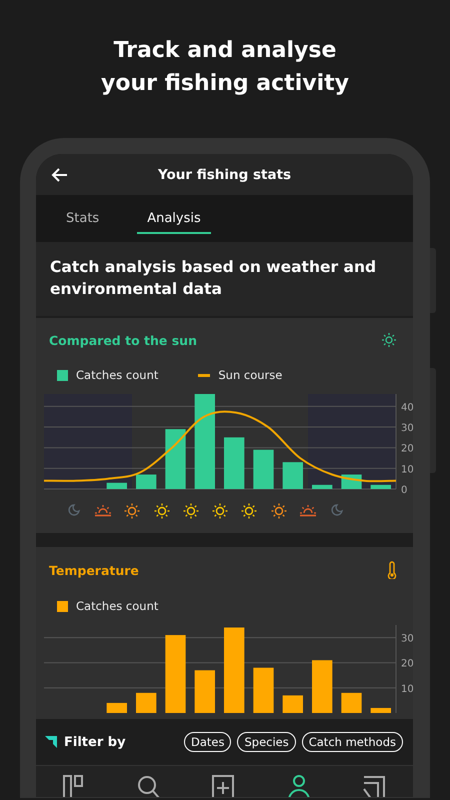 The width and height of the screenshot is (450, 800). Describe the element at coordinates (225, 67) in the screenshot. I see `headline: Track and analyse your fishing activity` at that location.